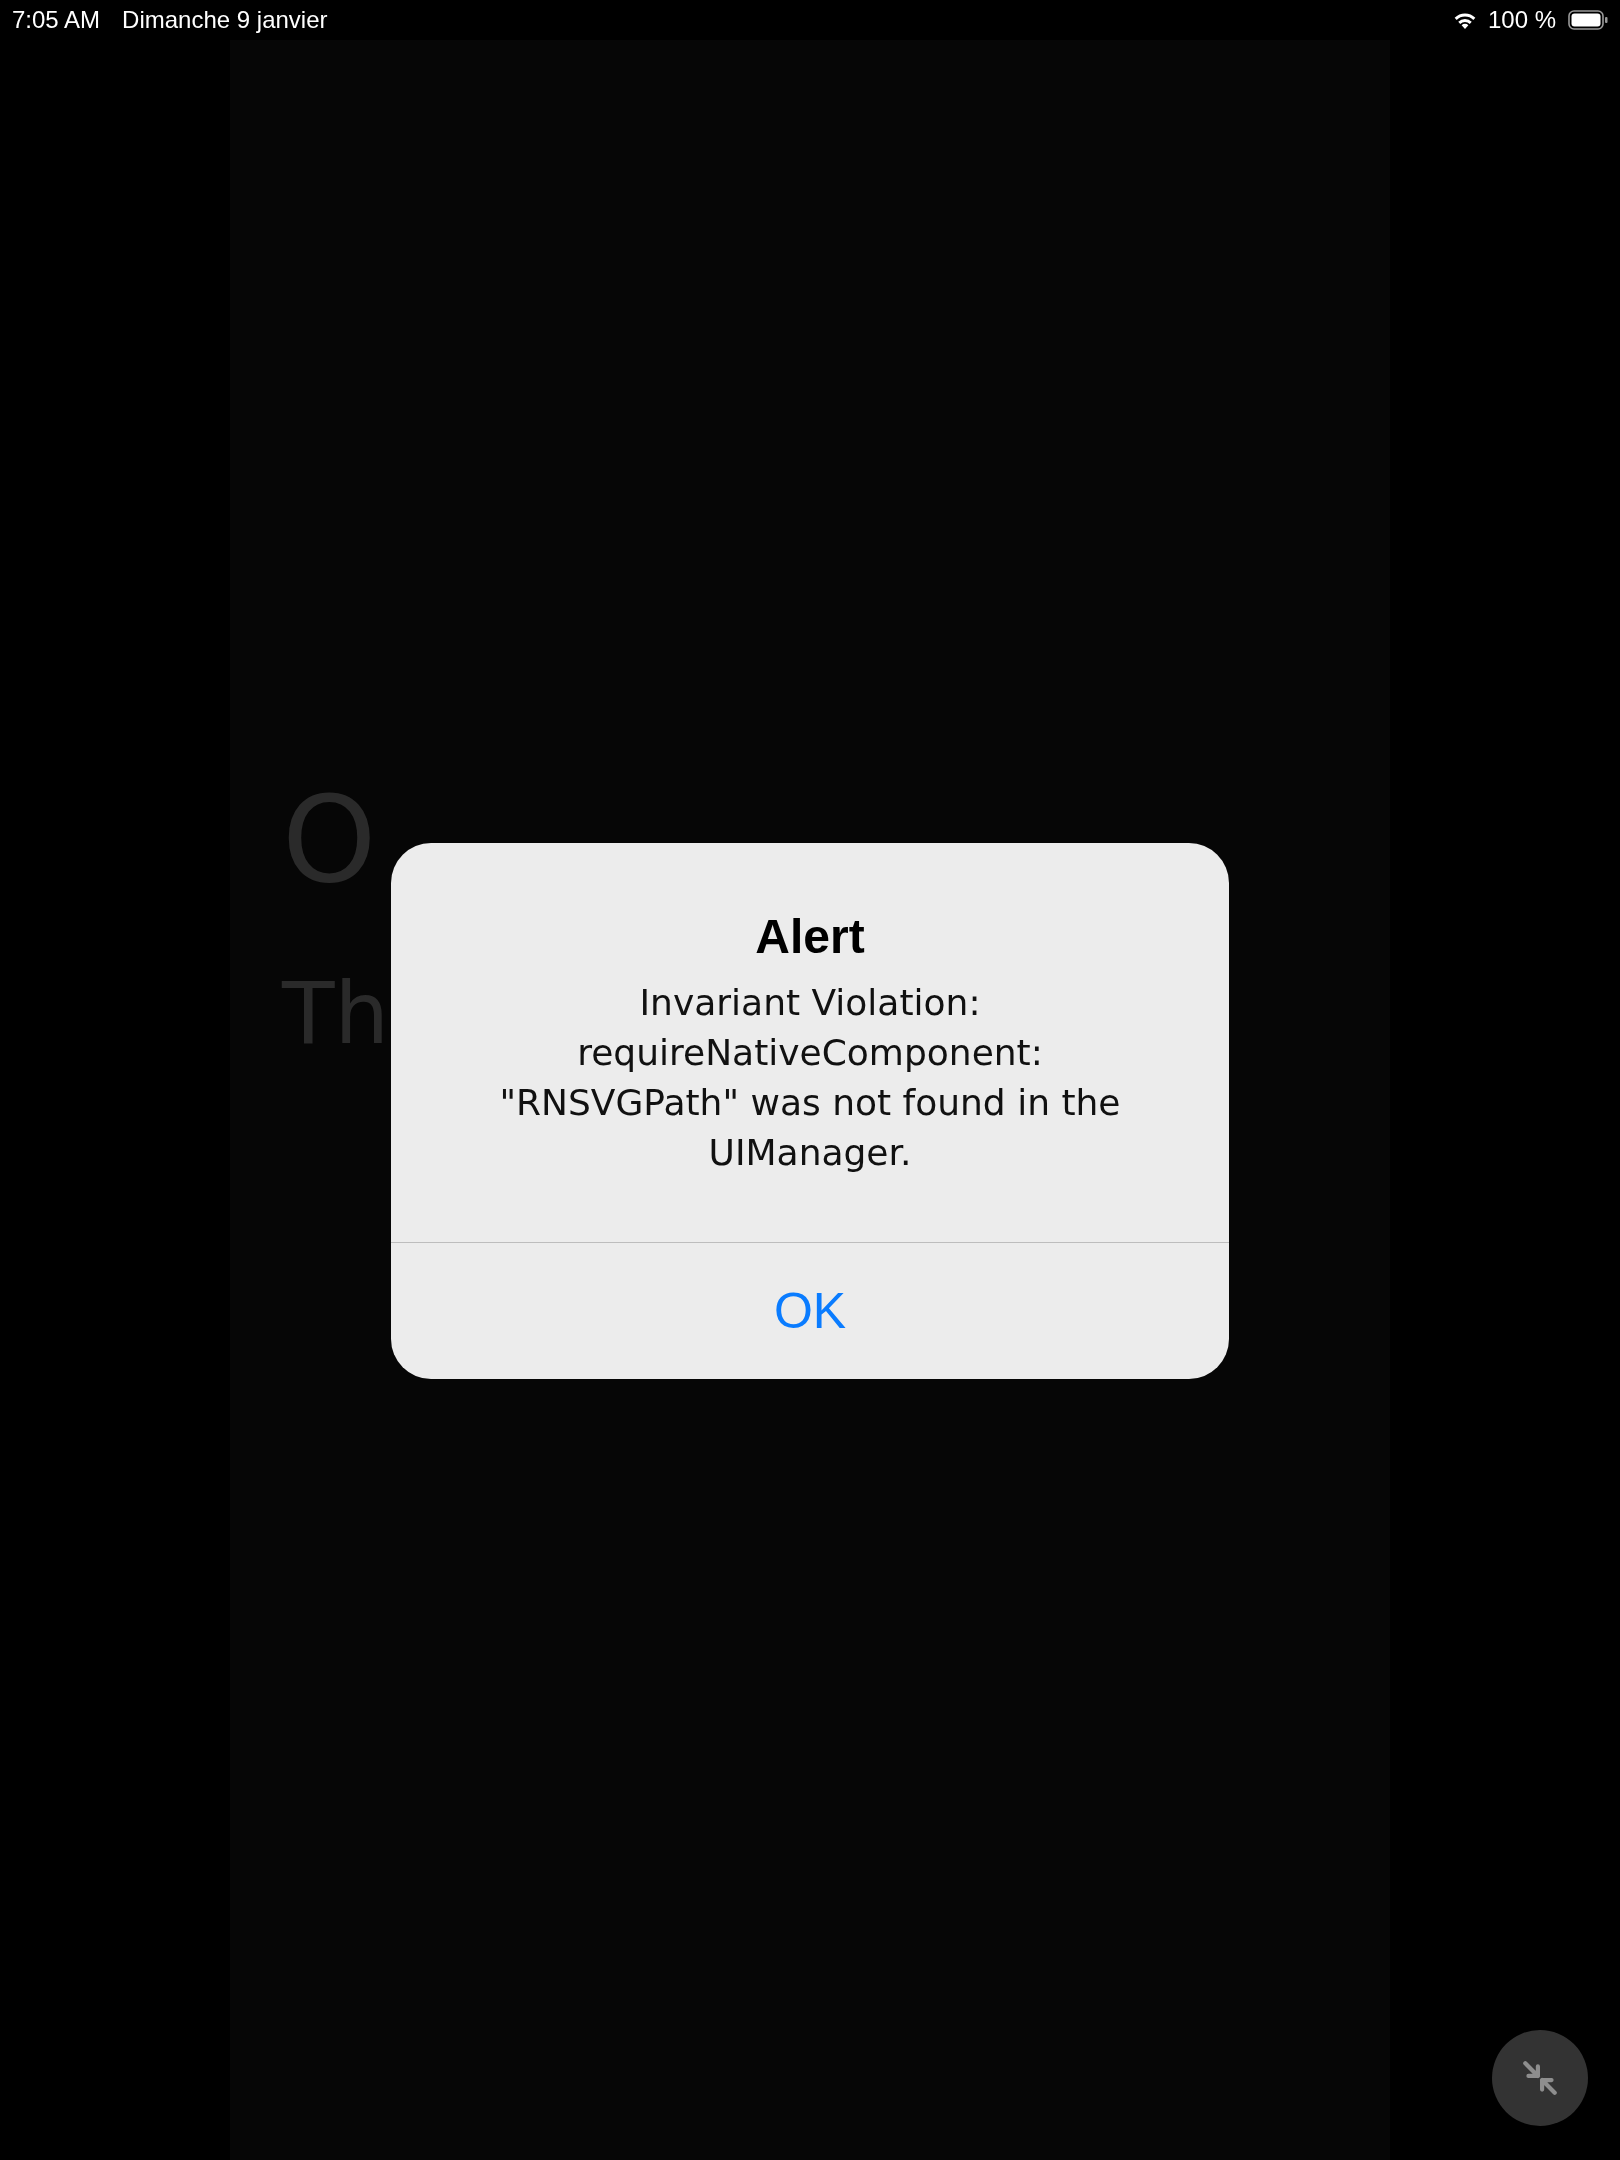 The image size is (1620, 2160). What do you see at coordinates (1521, 20) in the screenshot?
I see `battery-percent: 100 %` at bounding box center [1521, 20].